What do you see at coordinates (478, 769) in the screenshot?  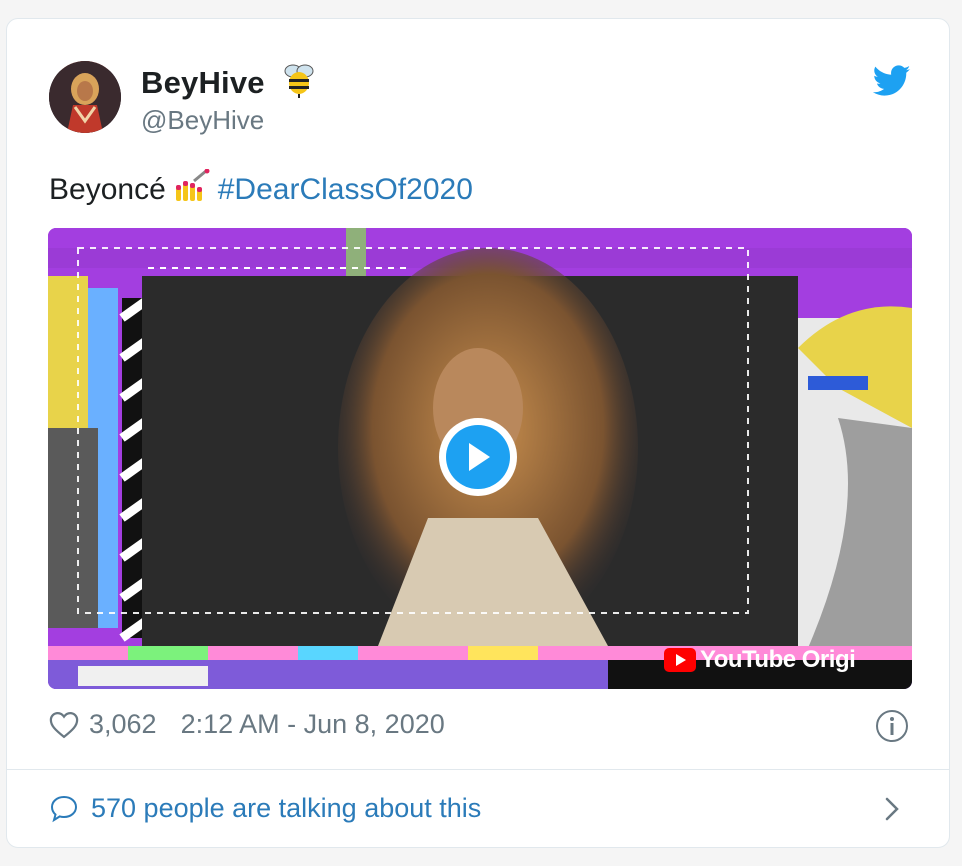 I see `divider` at bounding box center [478, 769].